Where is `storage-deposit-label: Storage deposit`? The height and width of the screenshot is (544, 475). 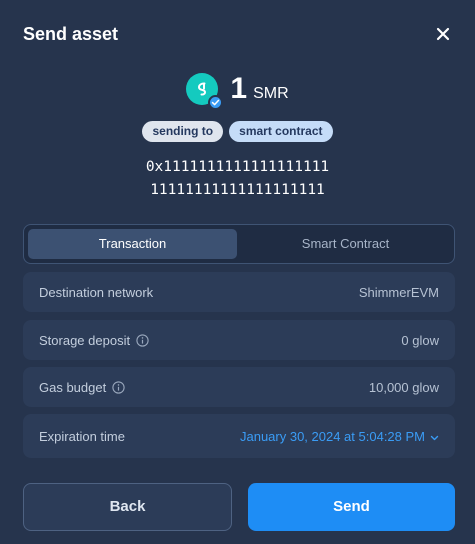 storage-deposit-label: Storage deposit is located at coordinates (85, 340).